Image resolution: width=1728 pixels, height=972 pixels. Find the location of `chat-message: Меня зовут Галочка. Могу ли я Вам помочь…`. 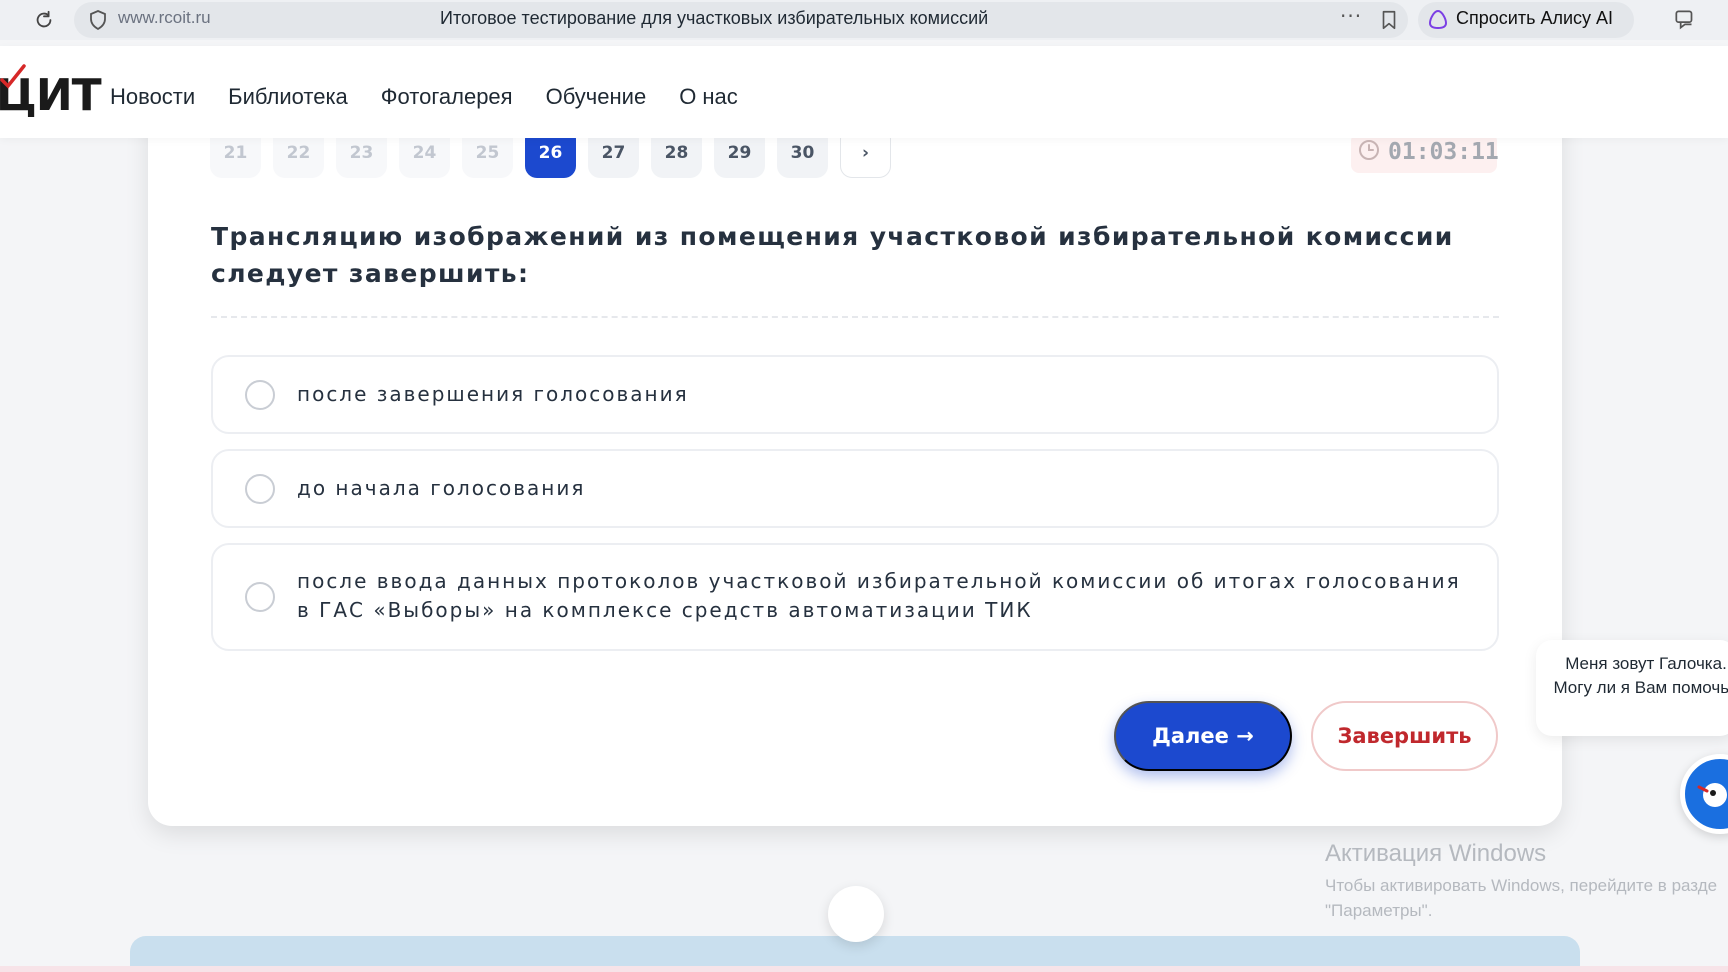

chat-message: Меня зовут Галочка. Могу ли я Вам помочь… is located at coordinates (1640, 675).